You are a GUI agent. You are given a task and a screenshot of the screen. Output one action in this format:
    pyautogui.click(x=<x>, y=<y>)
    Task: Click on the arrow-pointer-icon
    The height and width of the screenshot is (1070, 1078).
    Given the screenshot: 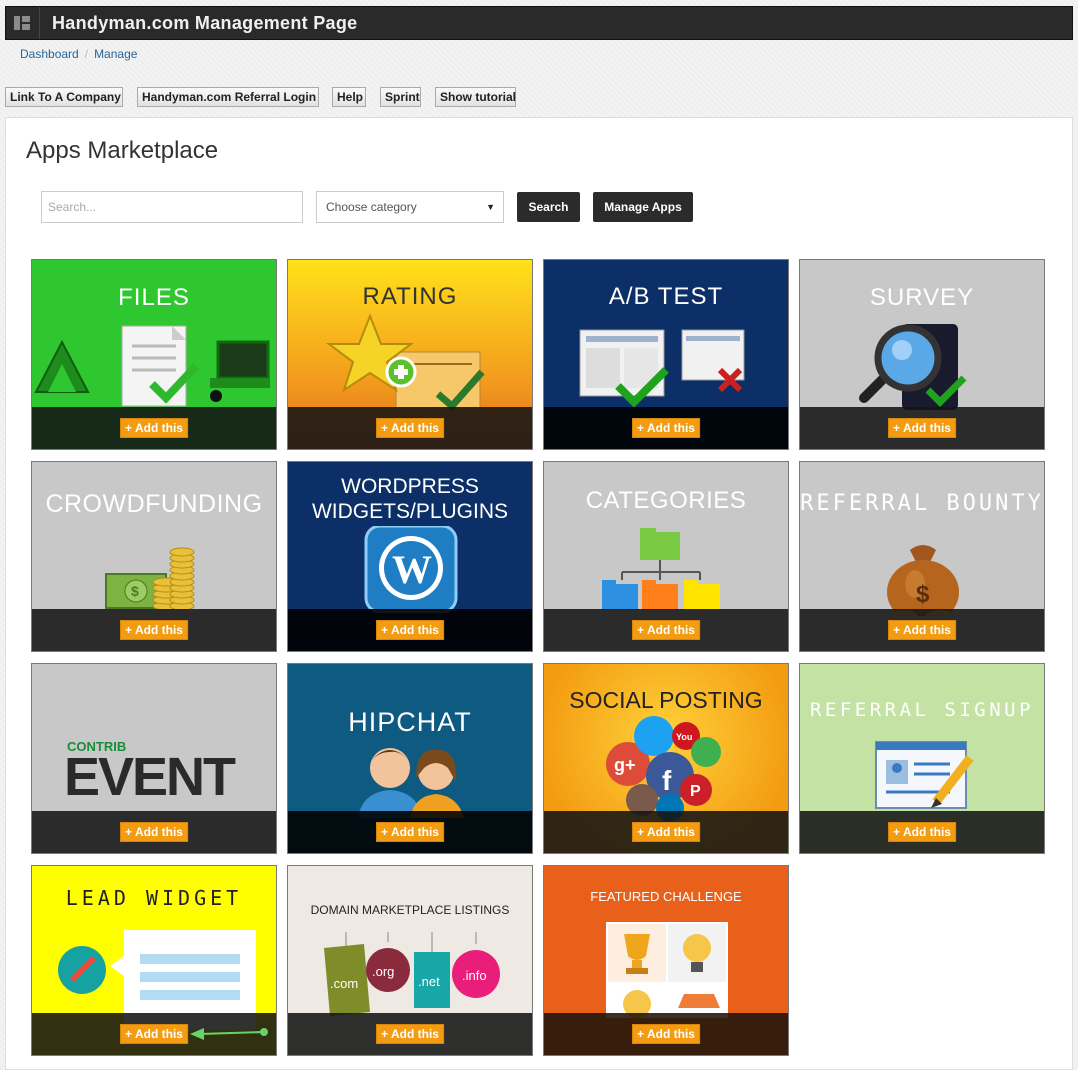 What is the action you would take?
    pyautogui.click(x=229, y=1034)
    